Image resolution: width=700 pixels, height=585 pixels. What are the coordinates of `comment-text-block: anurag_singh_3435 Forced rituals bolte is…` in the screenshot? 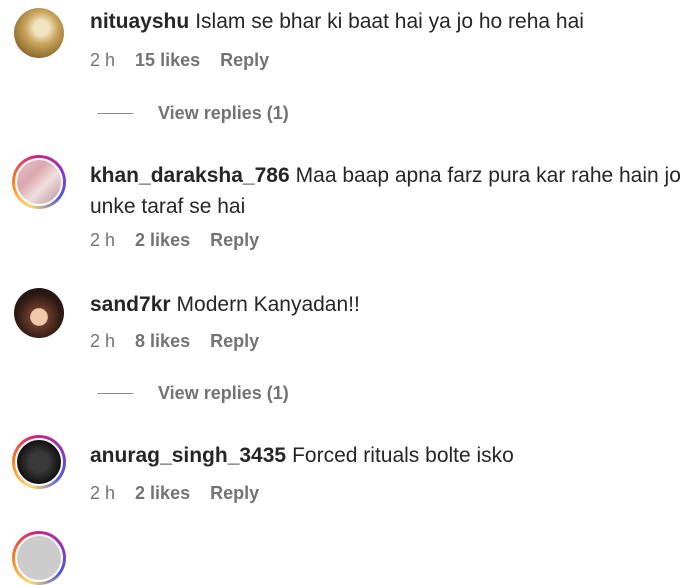 It's located at (391, 455).